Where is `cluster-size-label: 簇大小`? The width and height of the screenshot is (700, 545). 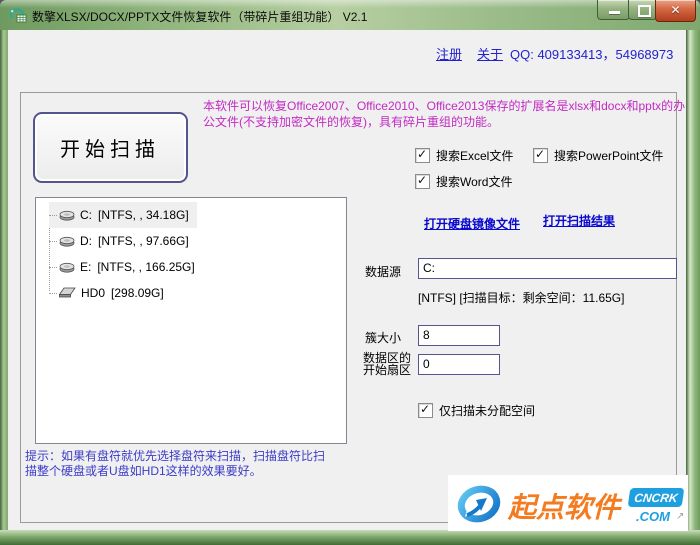
cluster-size-label: 簇大小 is located at coordinates (383, 338).